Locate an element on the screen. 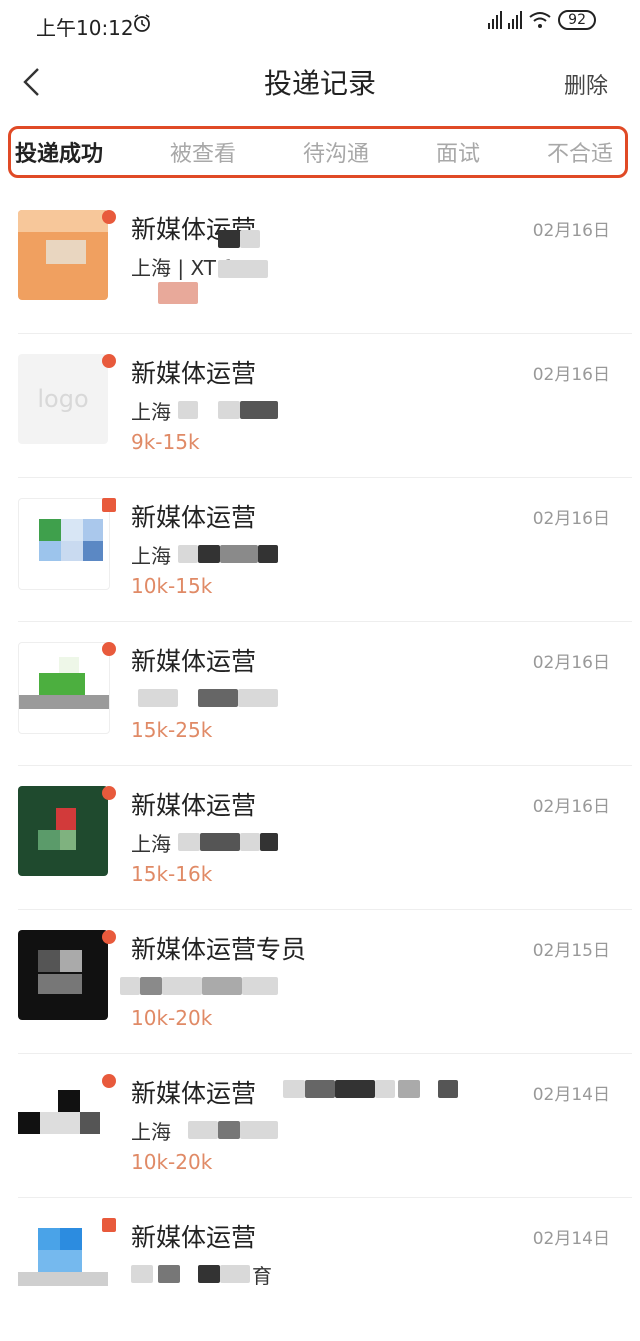 Image resolution: width=640 pixels, height=1341 pixels. page-title: 投递记录 is located at coordinates (319, 83).